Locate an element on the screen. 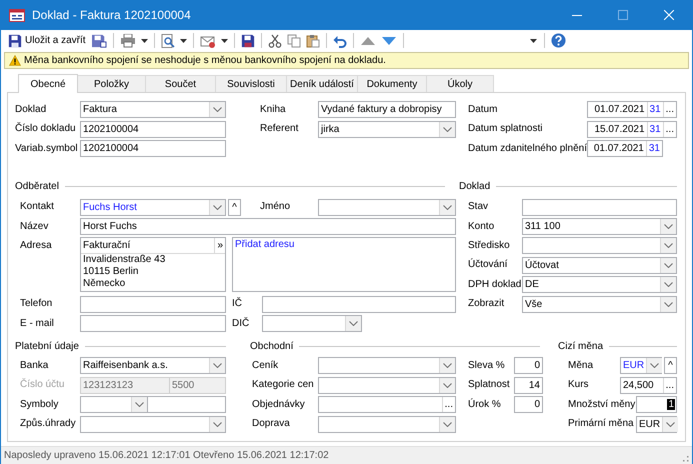 This screenshot has height=464, width=693. dropdown-field: Fuchs Horst is located at coordinates (153, 207).